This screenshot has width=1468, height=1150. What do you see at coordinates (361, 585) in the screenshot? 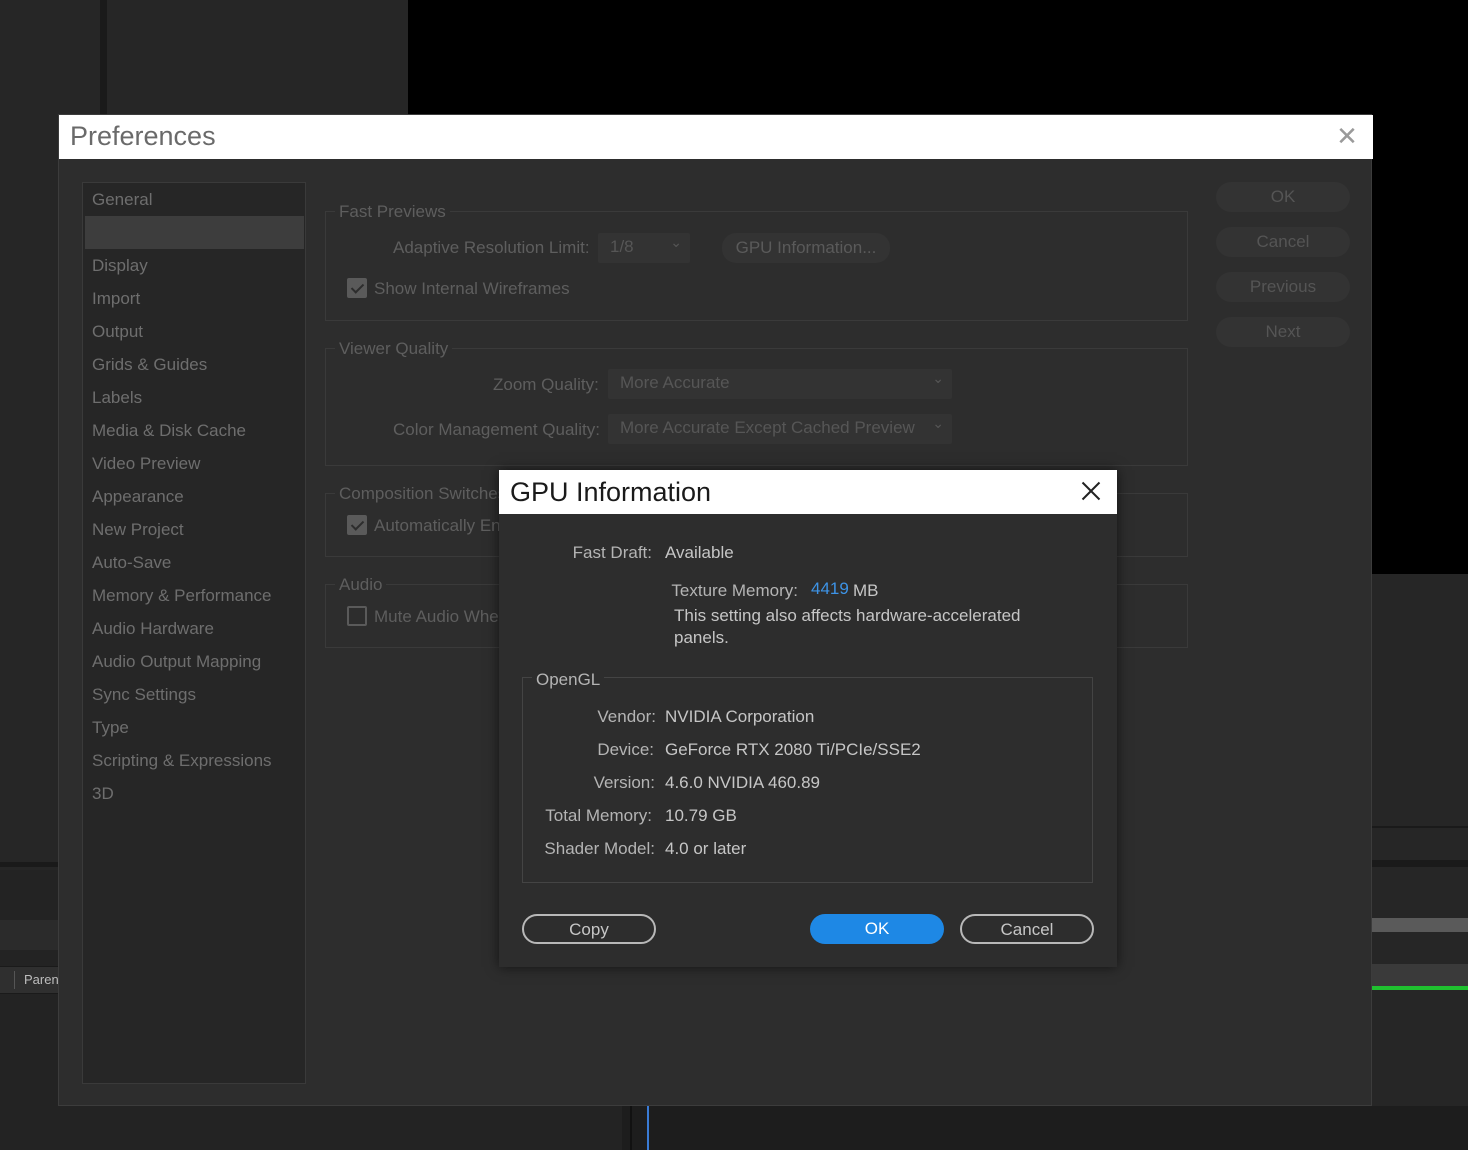
I see `audio-title: Audio` at bounding box center [361, 585].